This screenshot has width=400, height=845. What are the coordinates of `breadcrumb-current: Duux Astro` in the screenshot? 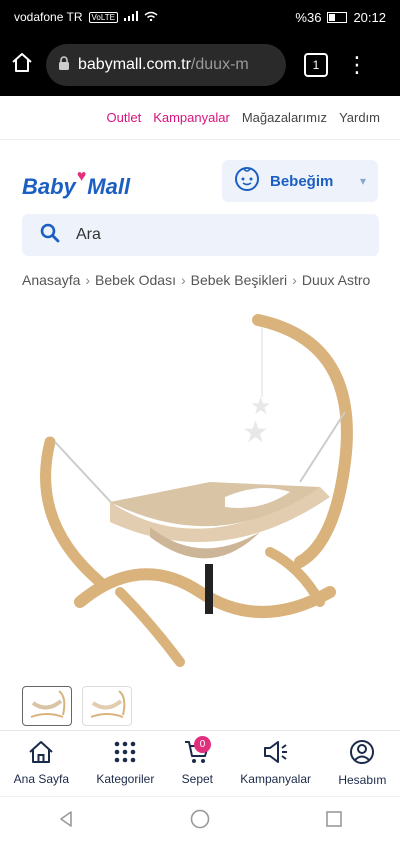 It's located at (336, 280).